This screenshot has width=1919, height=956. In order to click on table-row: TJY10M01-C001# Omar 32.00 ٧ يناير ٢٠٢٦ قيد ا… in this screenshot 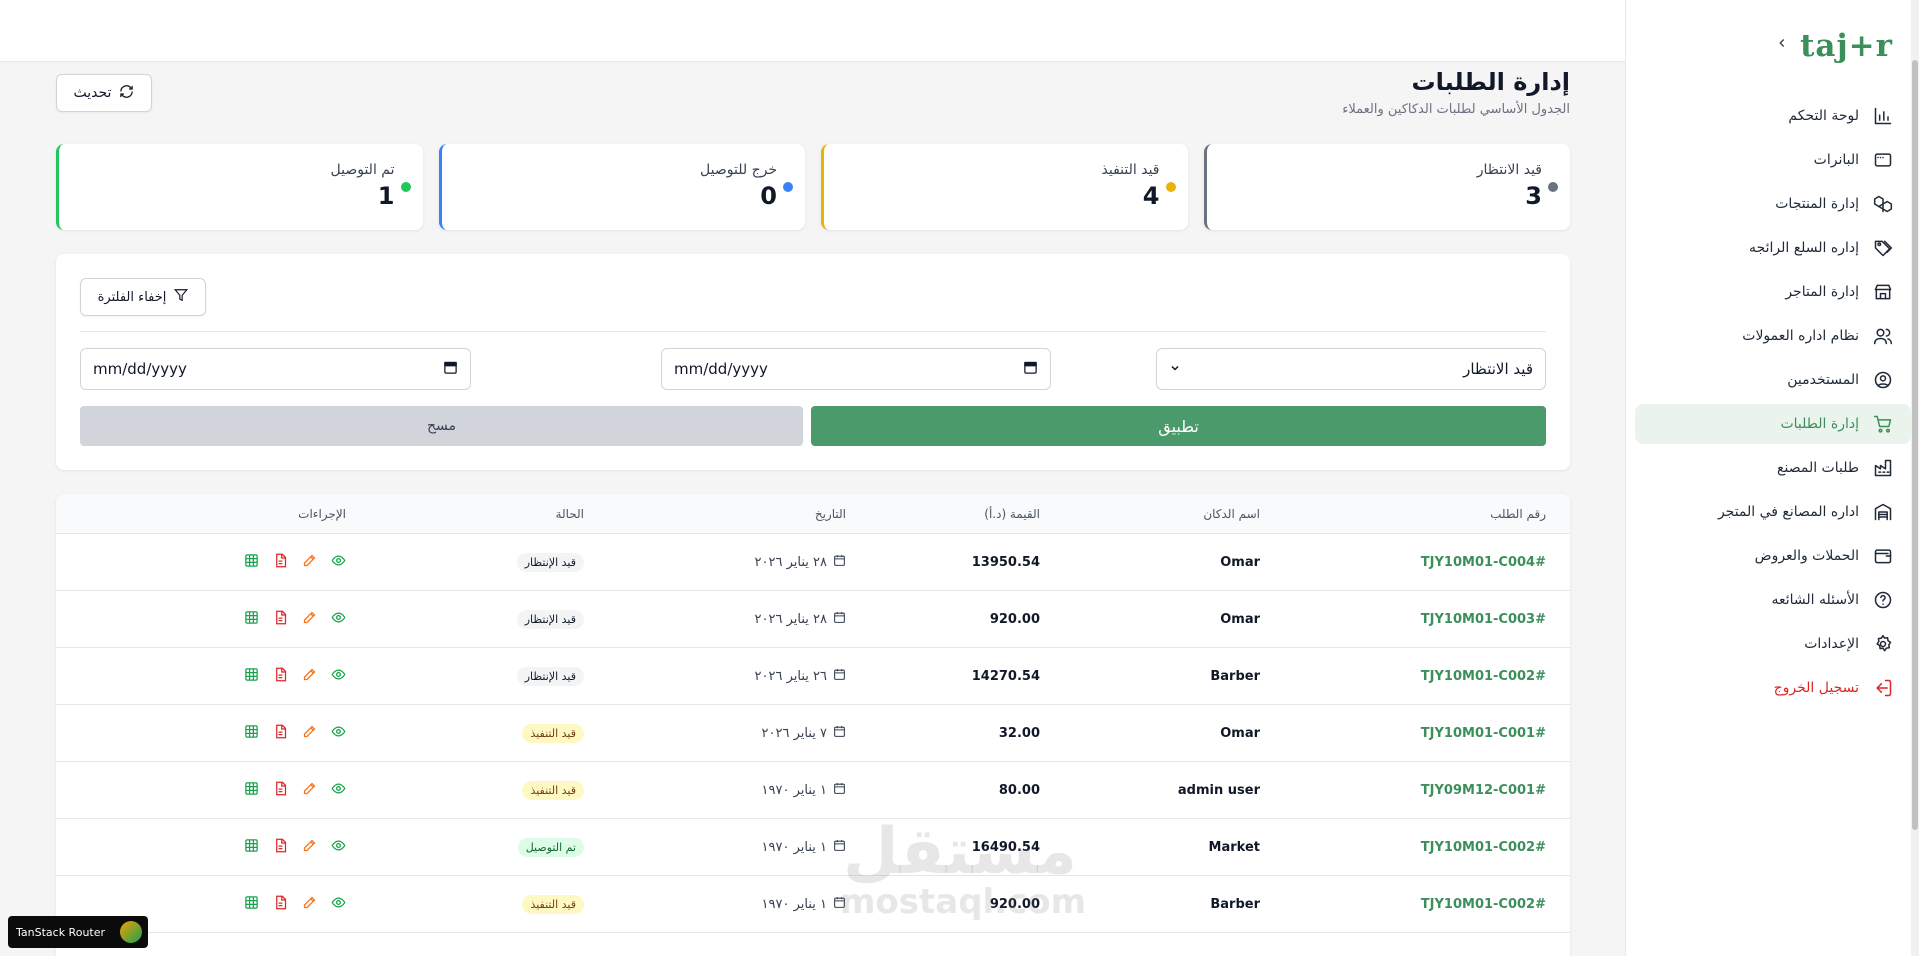, I will do `click(813, 733)`.